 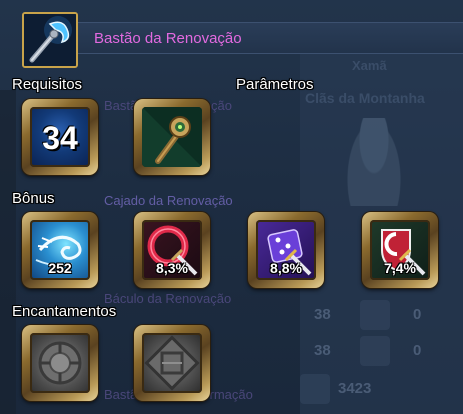 I want to click on required-level: 34, so click(x=60, y=138).